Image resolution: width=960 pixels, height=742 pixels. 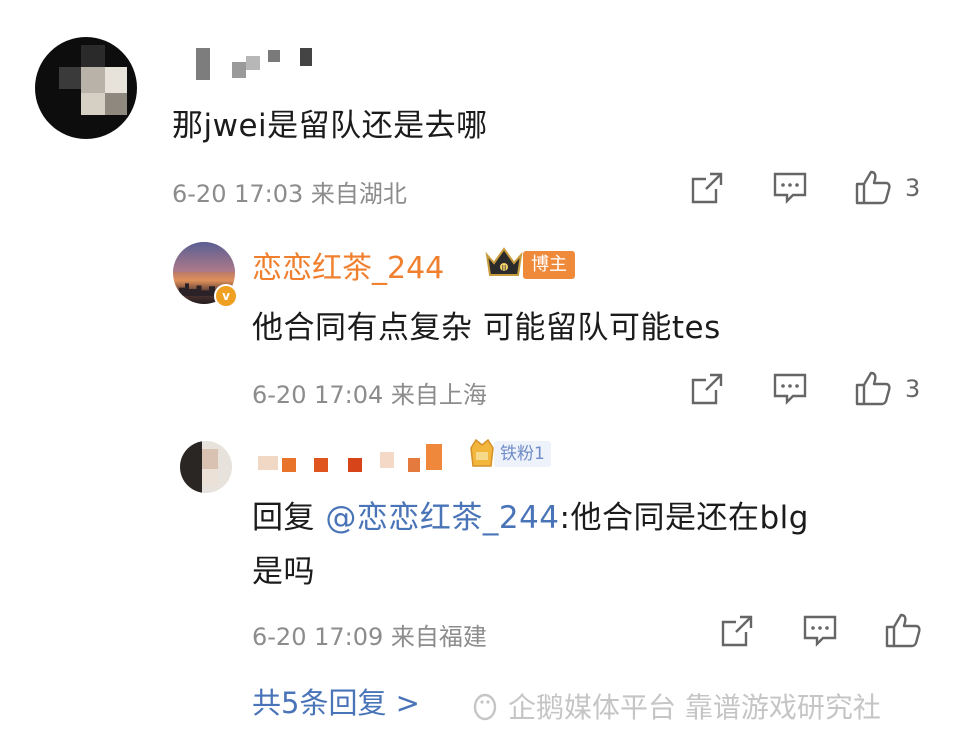 I want to click on fan-avatar, so click(x=206, y=467).